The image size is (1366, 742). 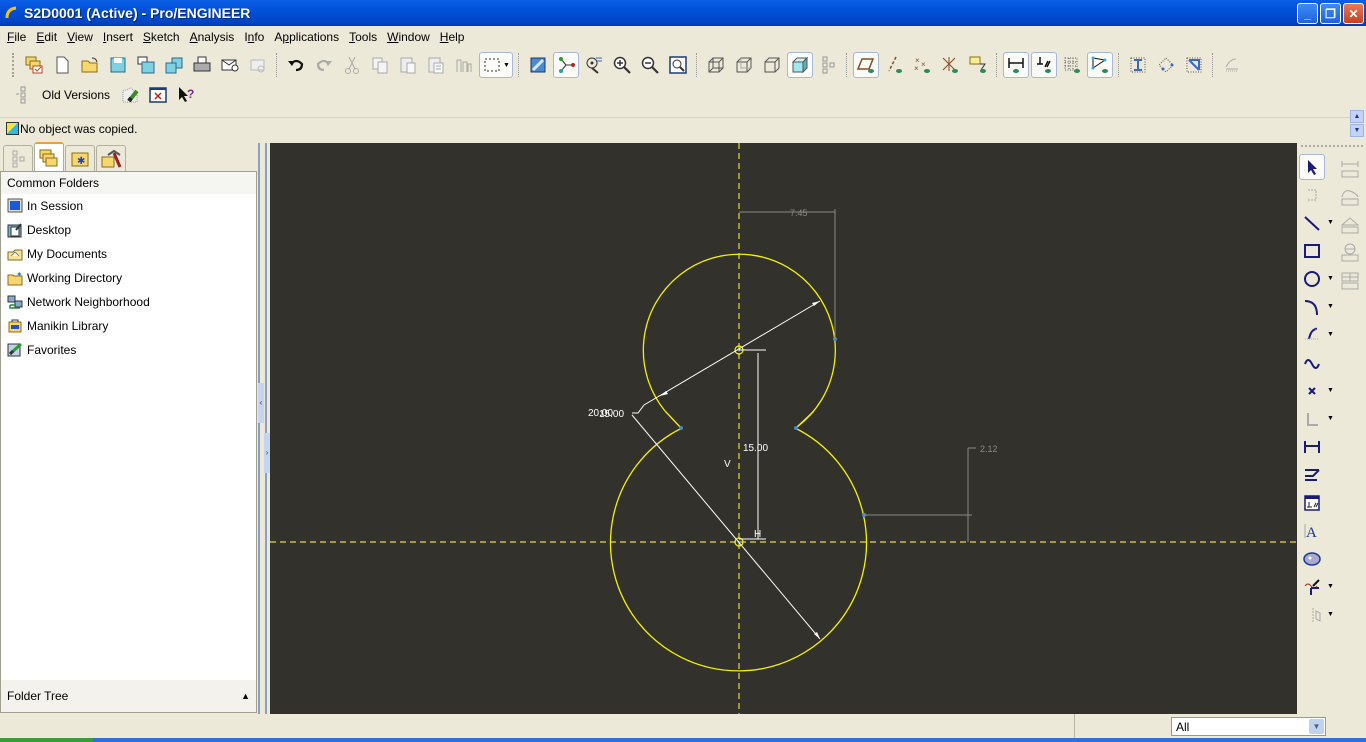 What do you see at coordinates (1350, 169) in the screenshot?
I see `distance-analysis-button` at bounding box center [1350, 169].